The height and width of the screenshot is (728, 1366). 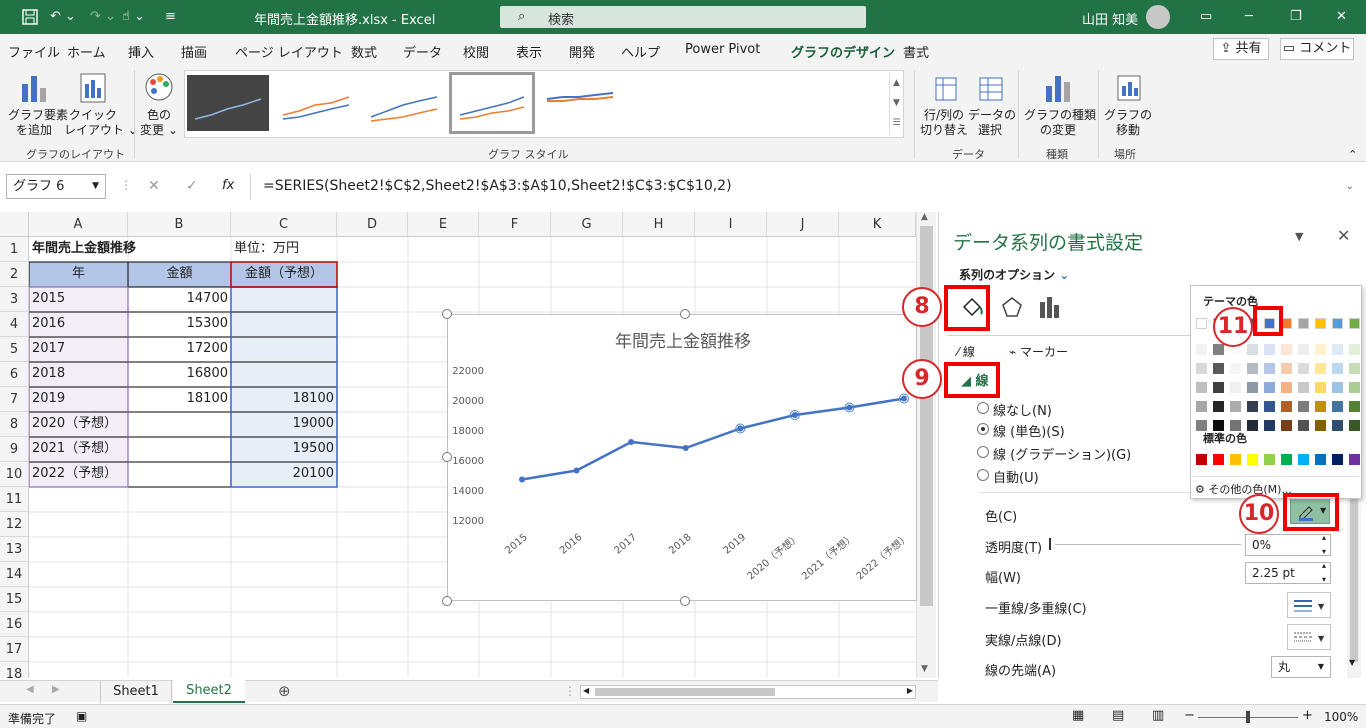 What do you see at coordinates (56, 689) in the screenshot?
I see `next-sheet-icon: ▶` at bounding box center [56, 689].